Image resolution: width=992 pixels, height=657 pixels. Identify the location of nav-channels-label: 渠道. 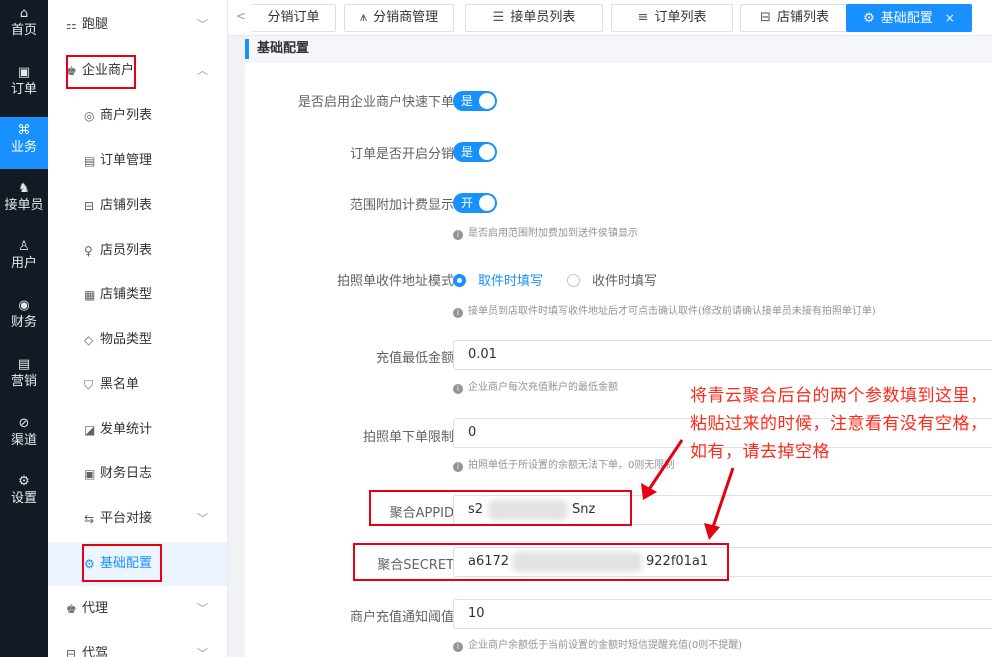
(23, 440).